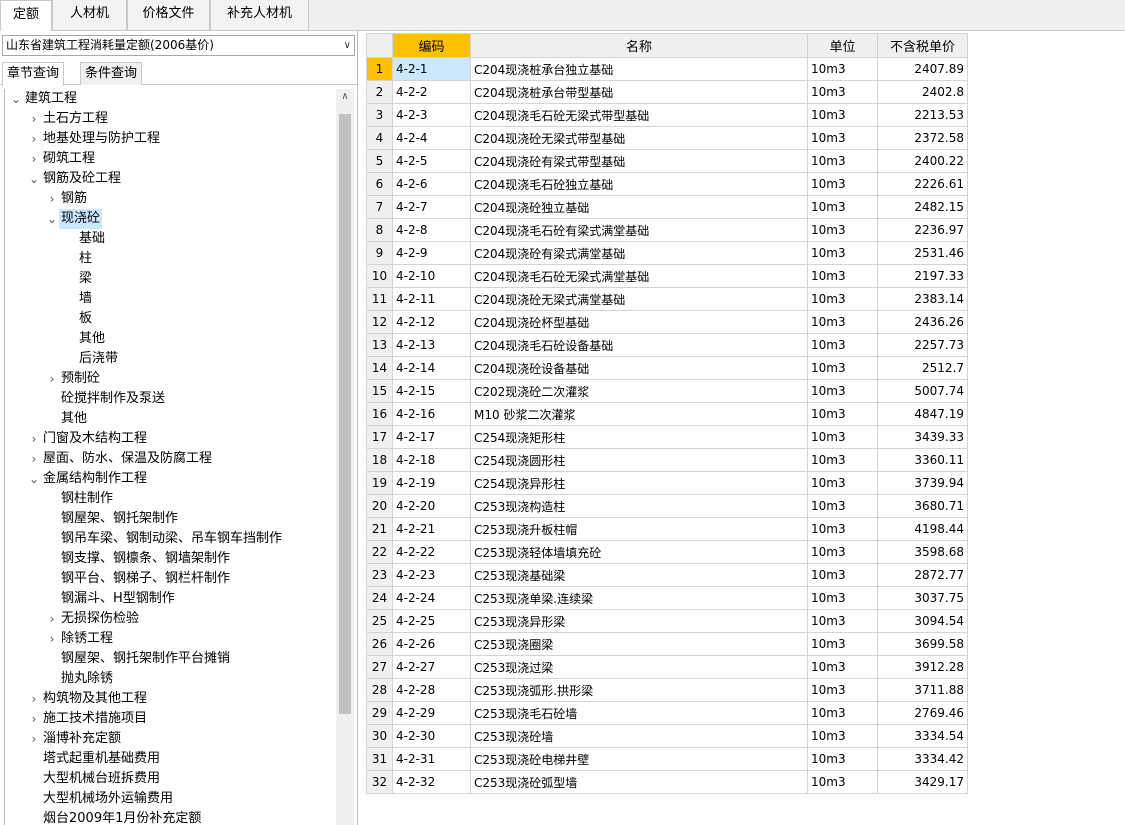  I want to click on tree-node: › 砌筑工程, so click(170, 159).